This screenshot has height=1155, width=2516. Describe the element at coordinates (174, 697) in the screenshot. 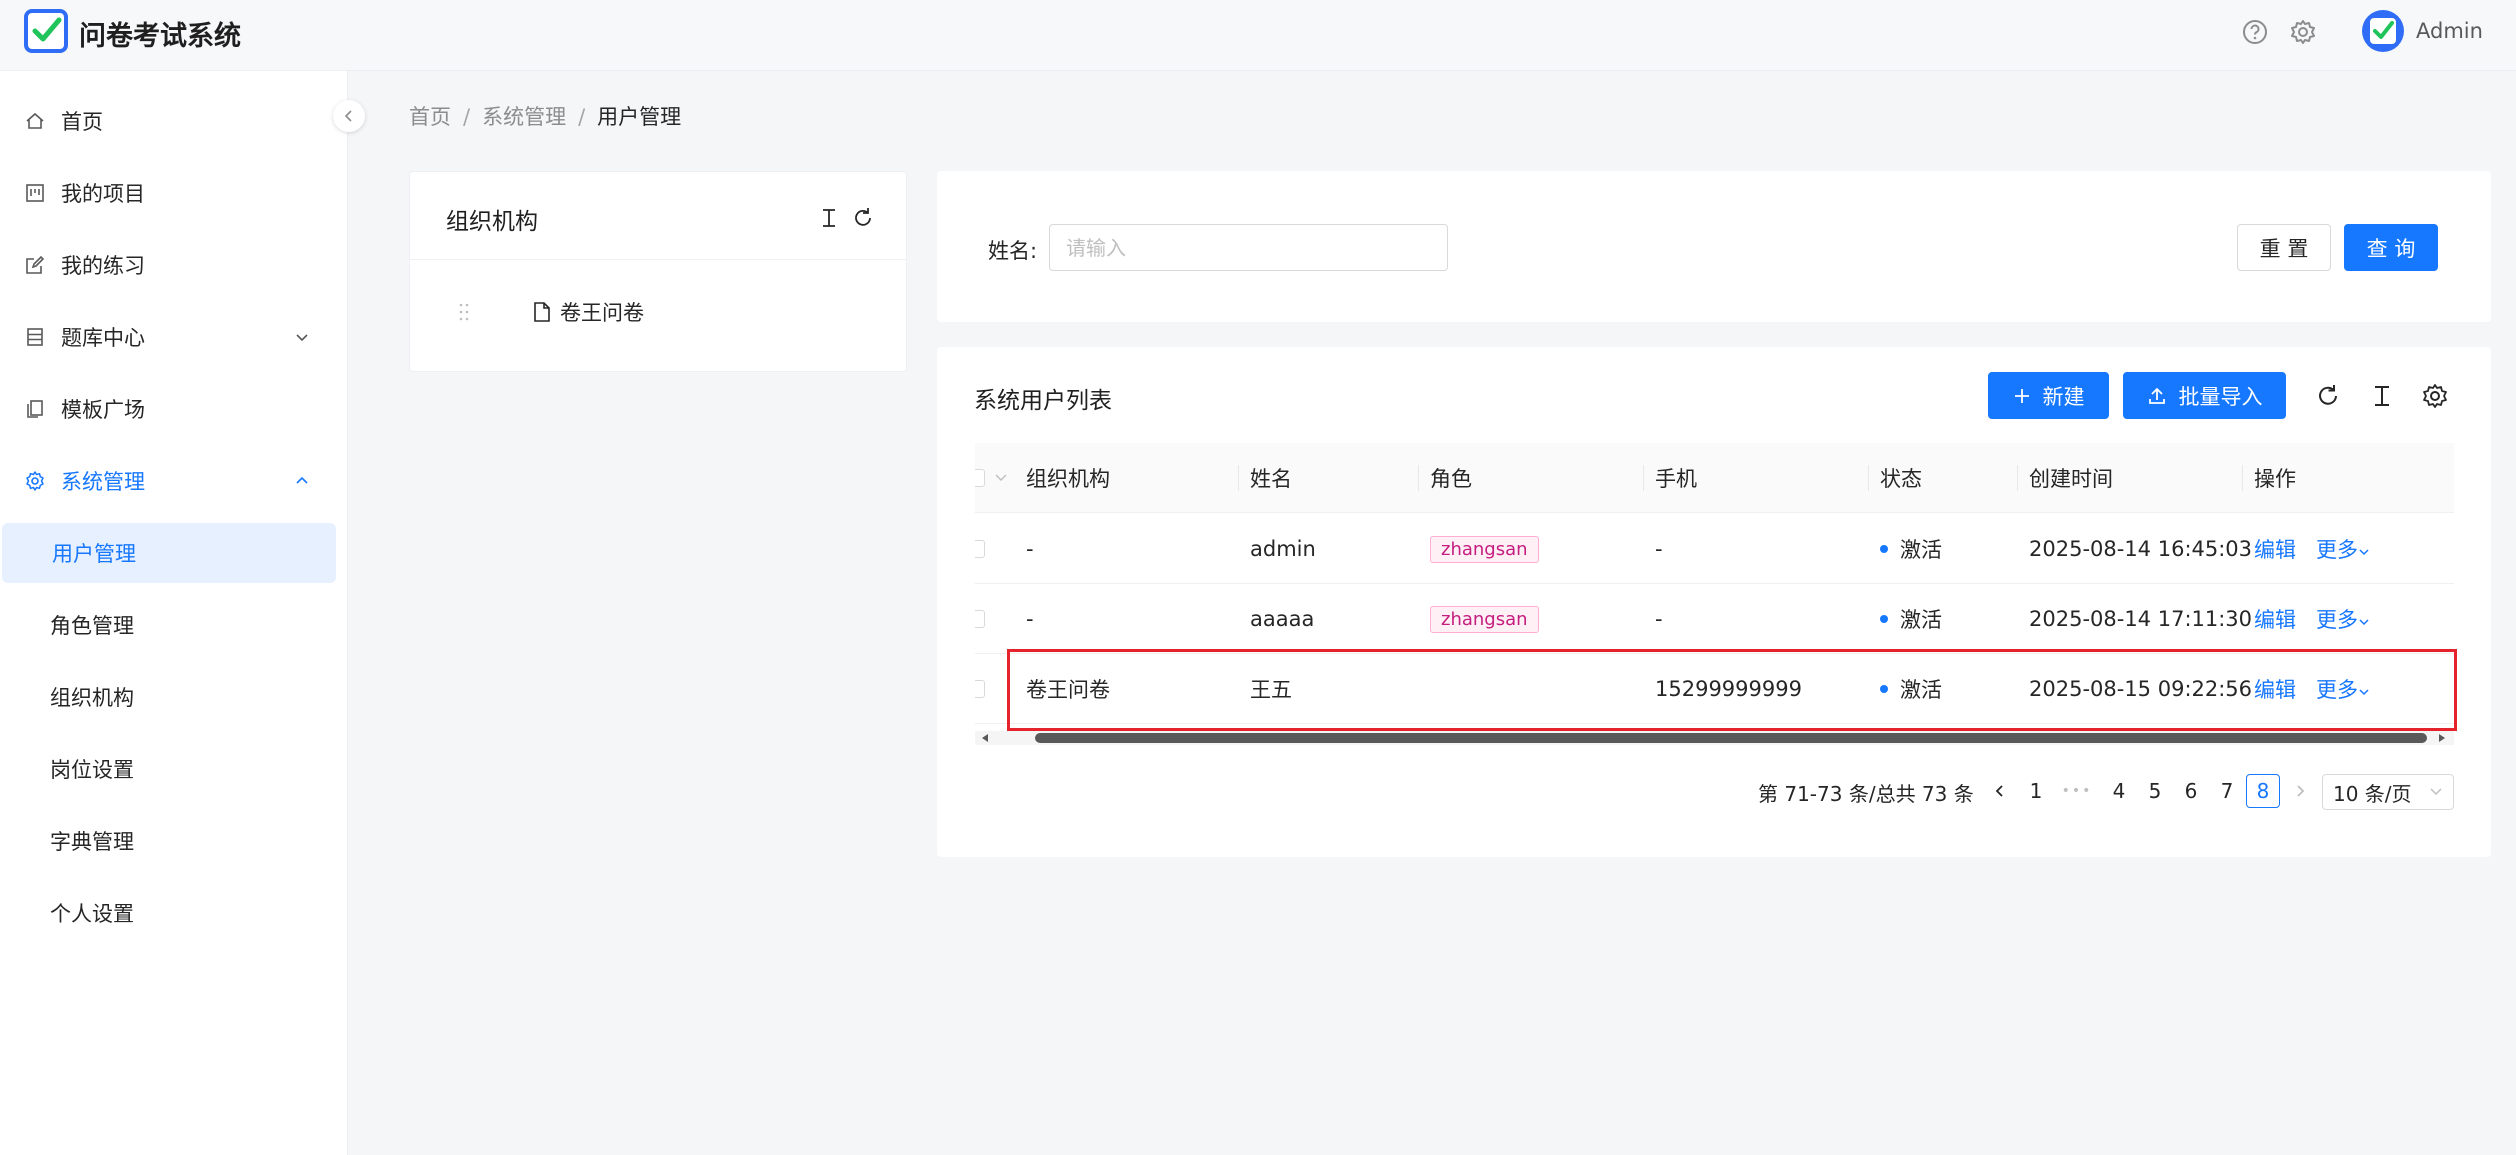

I see `sidebar-subitem-organization: 组织机构` at that location.